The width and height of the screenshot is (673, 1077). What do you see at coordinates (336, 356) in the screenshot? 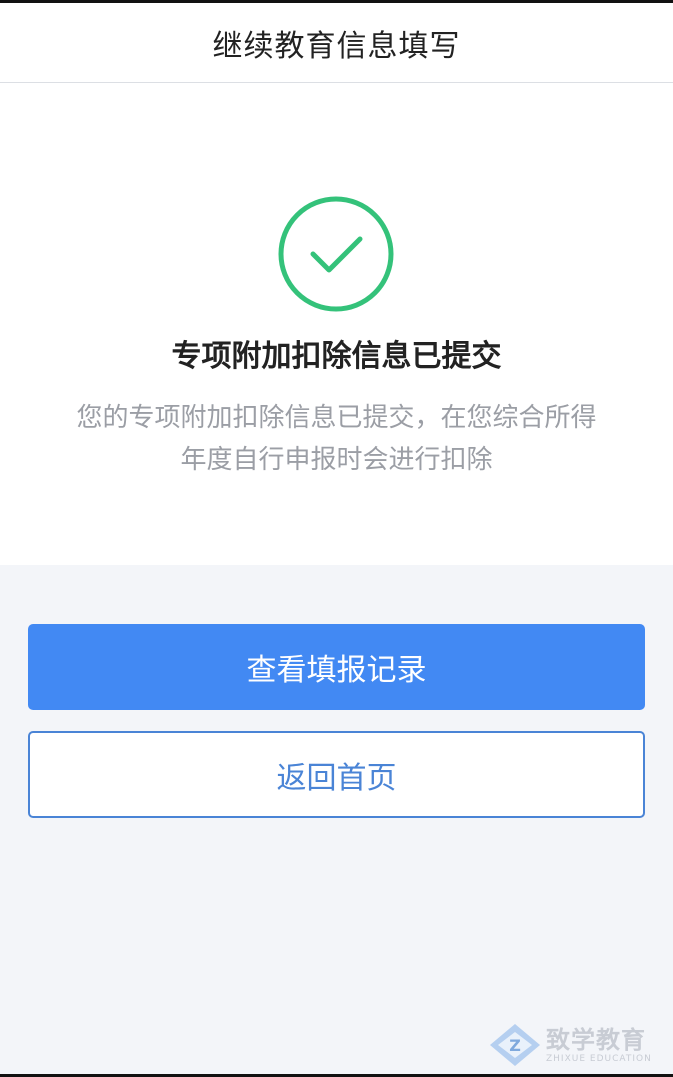
I see `result-title: 专项附加扣除信息已提交` at bounding box center [336, 356].